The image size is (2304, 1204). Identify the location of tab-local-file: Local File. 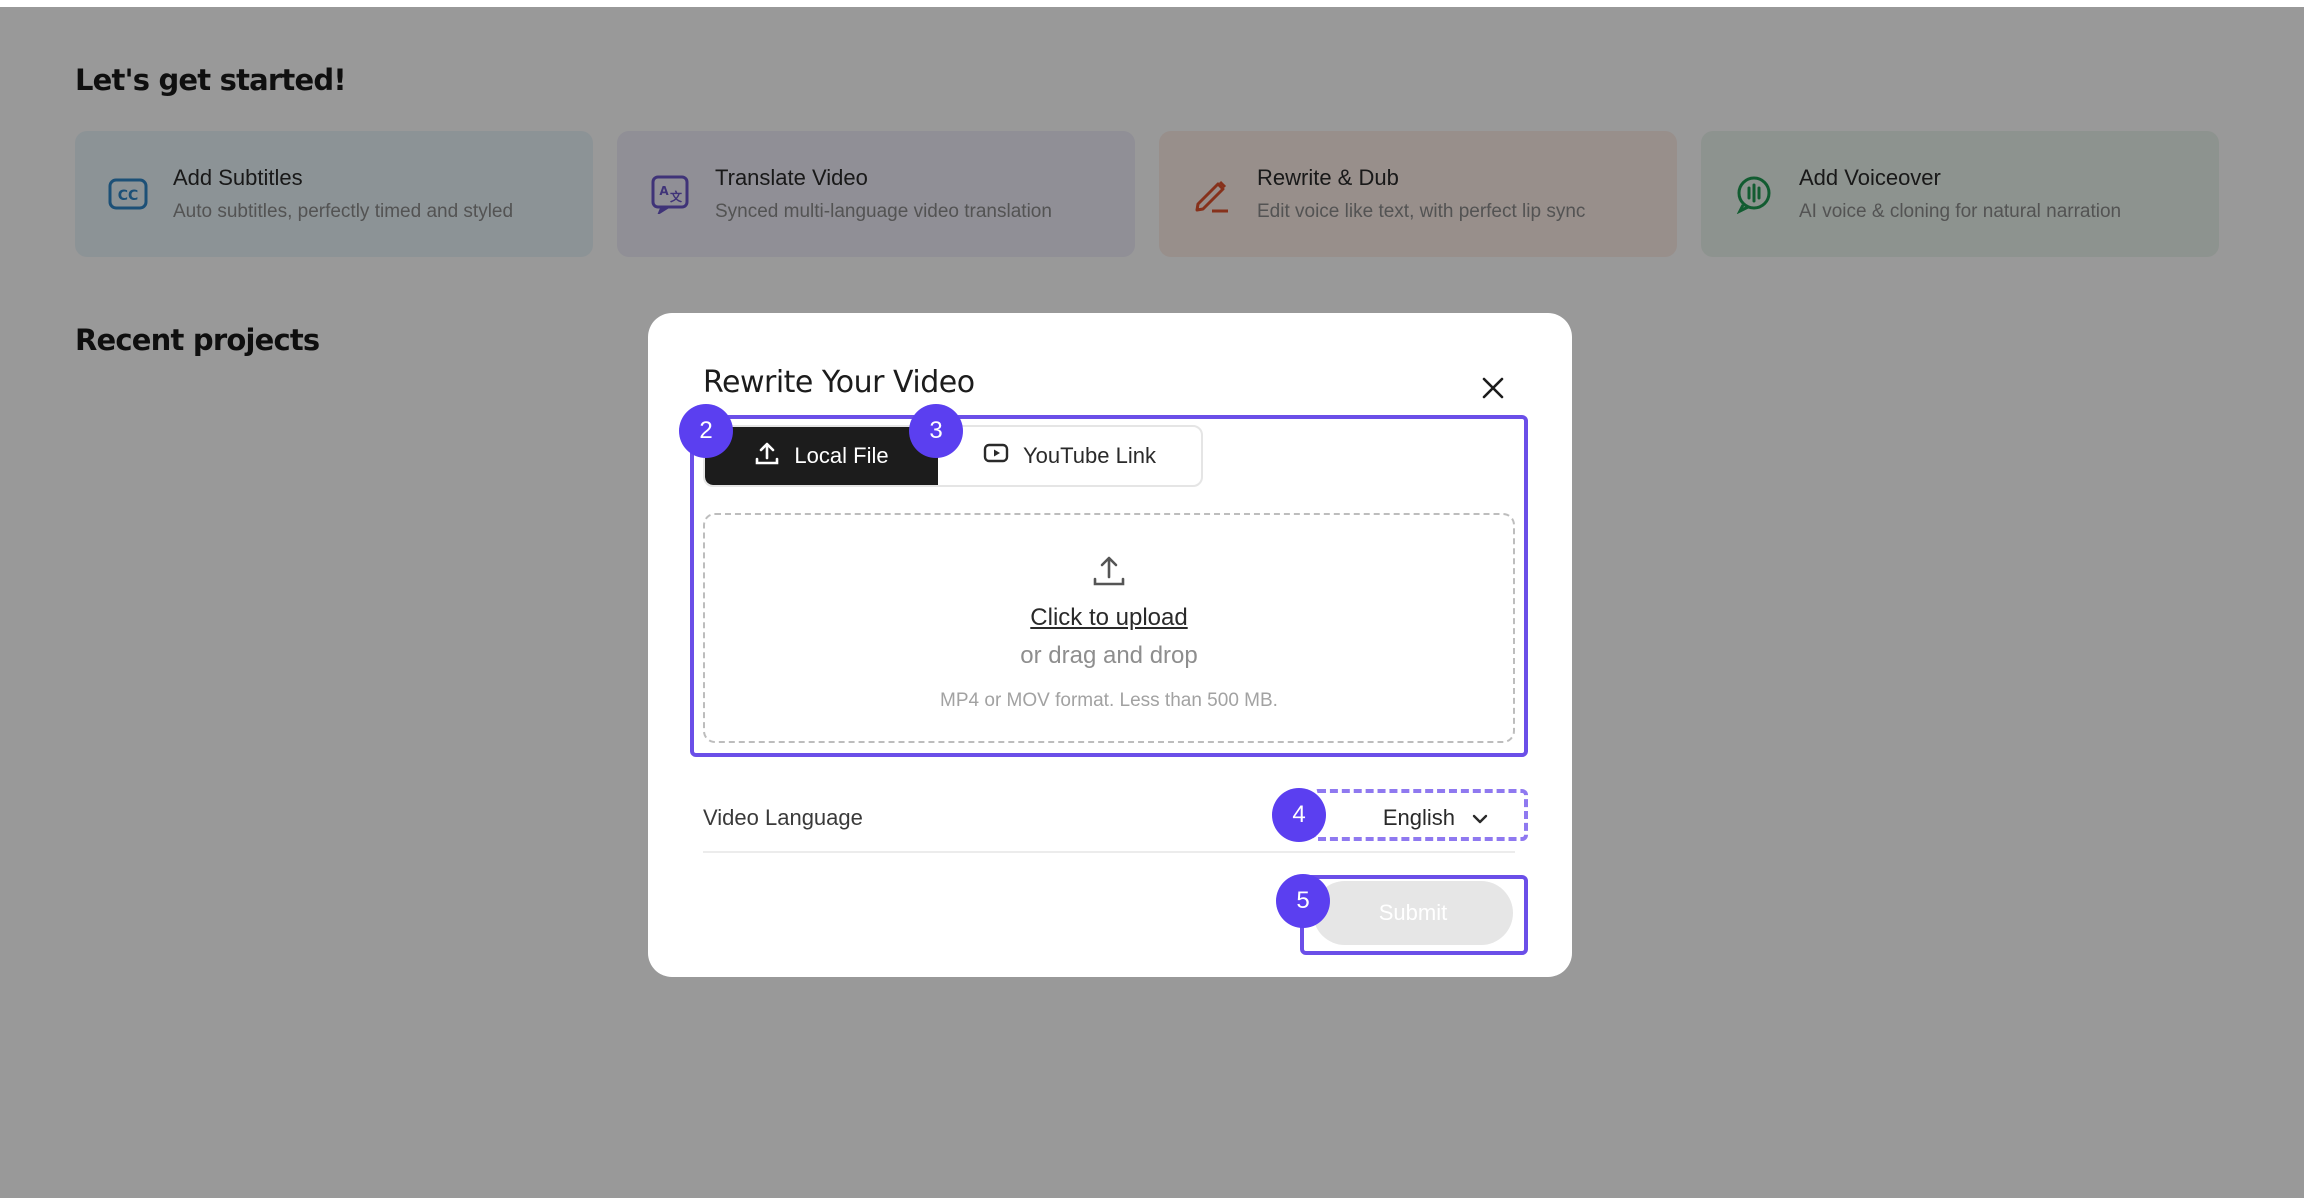
(821, 456).